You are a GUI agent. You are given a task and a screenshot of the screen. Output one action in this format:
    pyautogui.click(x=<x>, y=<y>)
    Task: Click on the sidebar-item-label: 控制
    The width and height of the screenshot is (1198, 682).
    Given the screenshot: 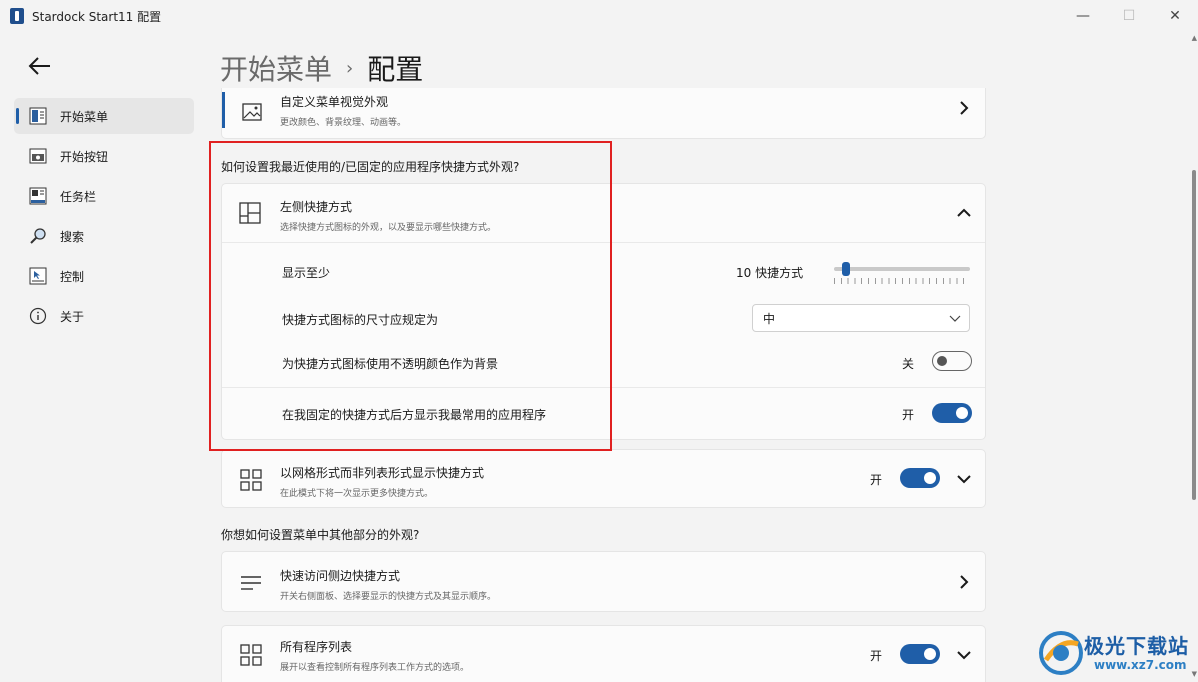 What is the action you would take?
    pyautogui.click(x=72, y=276)
    